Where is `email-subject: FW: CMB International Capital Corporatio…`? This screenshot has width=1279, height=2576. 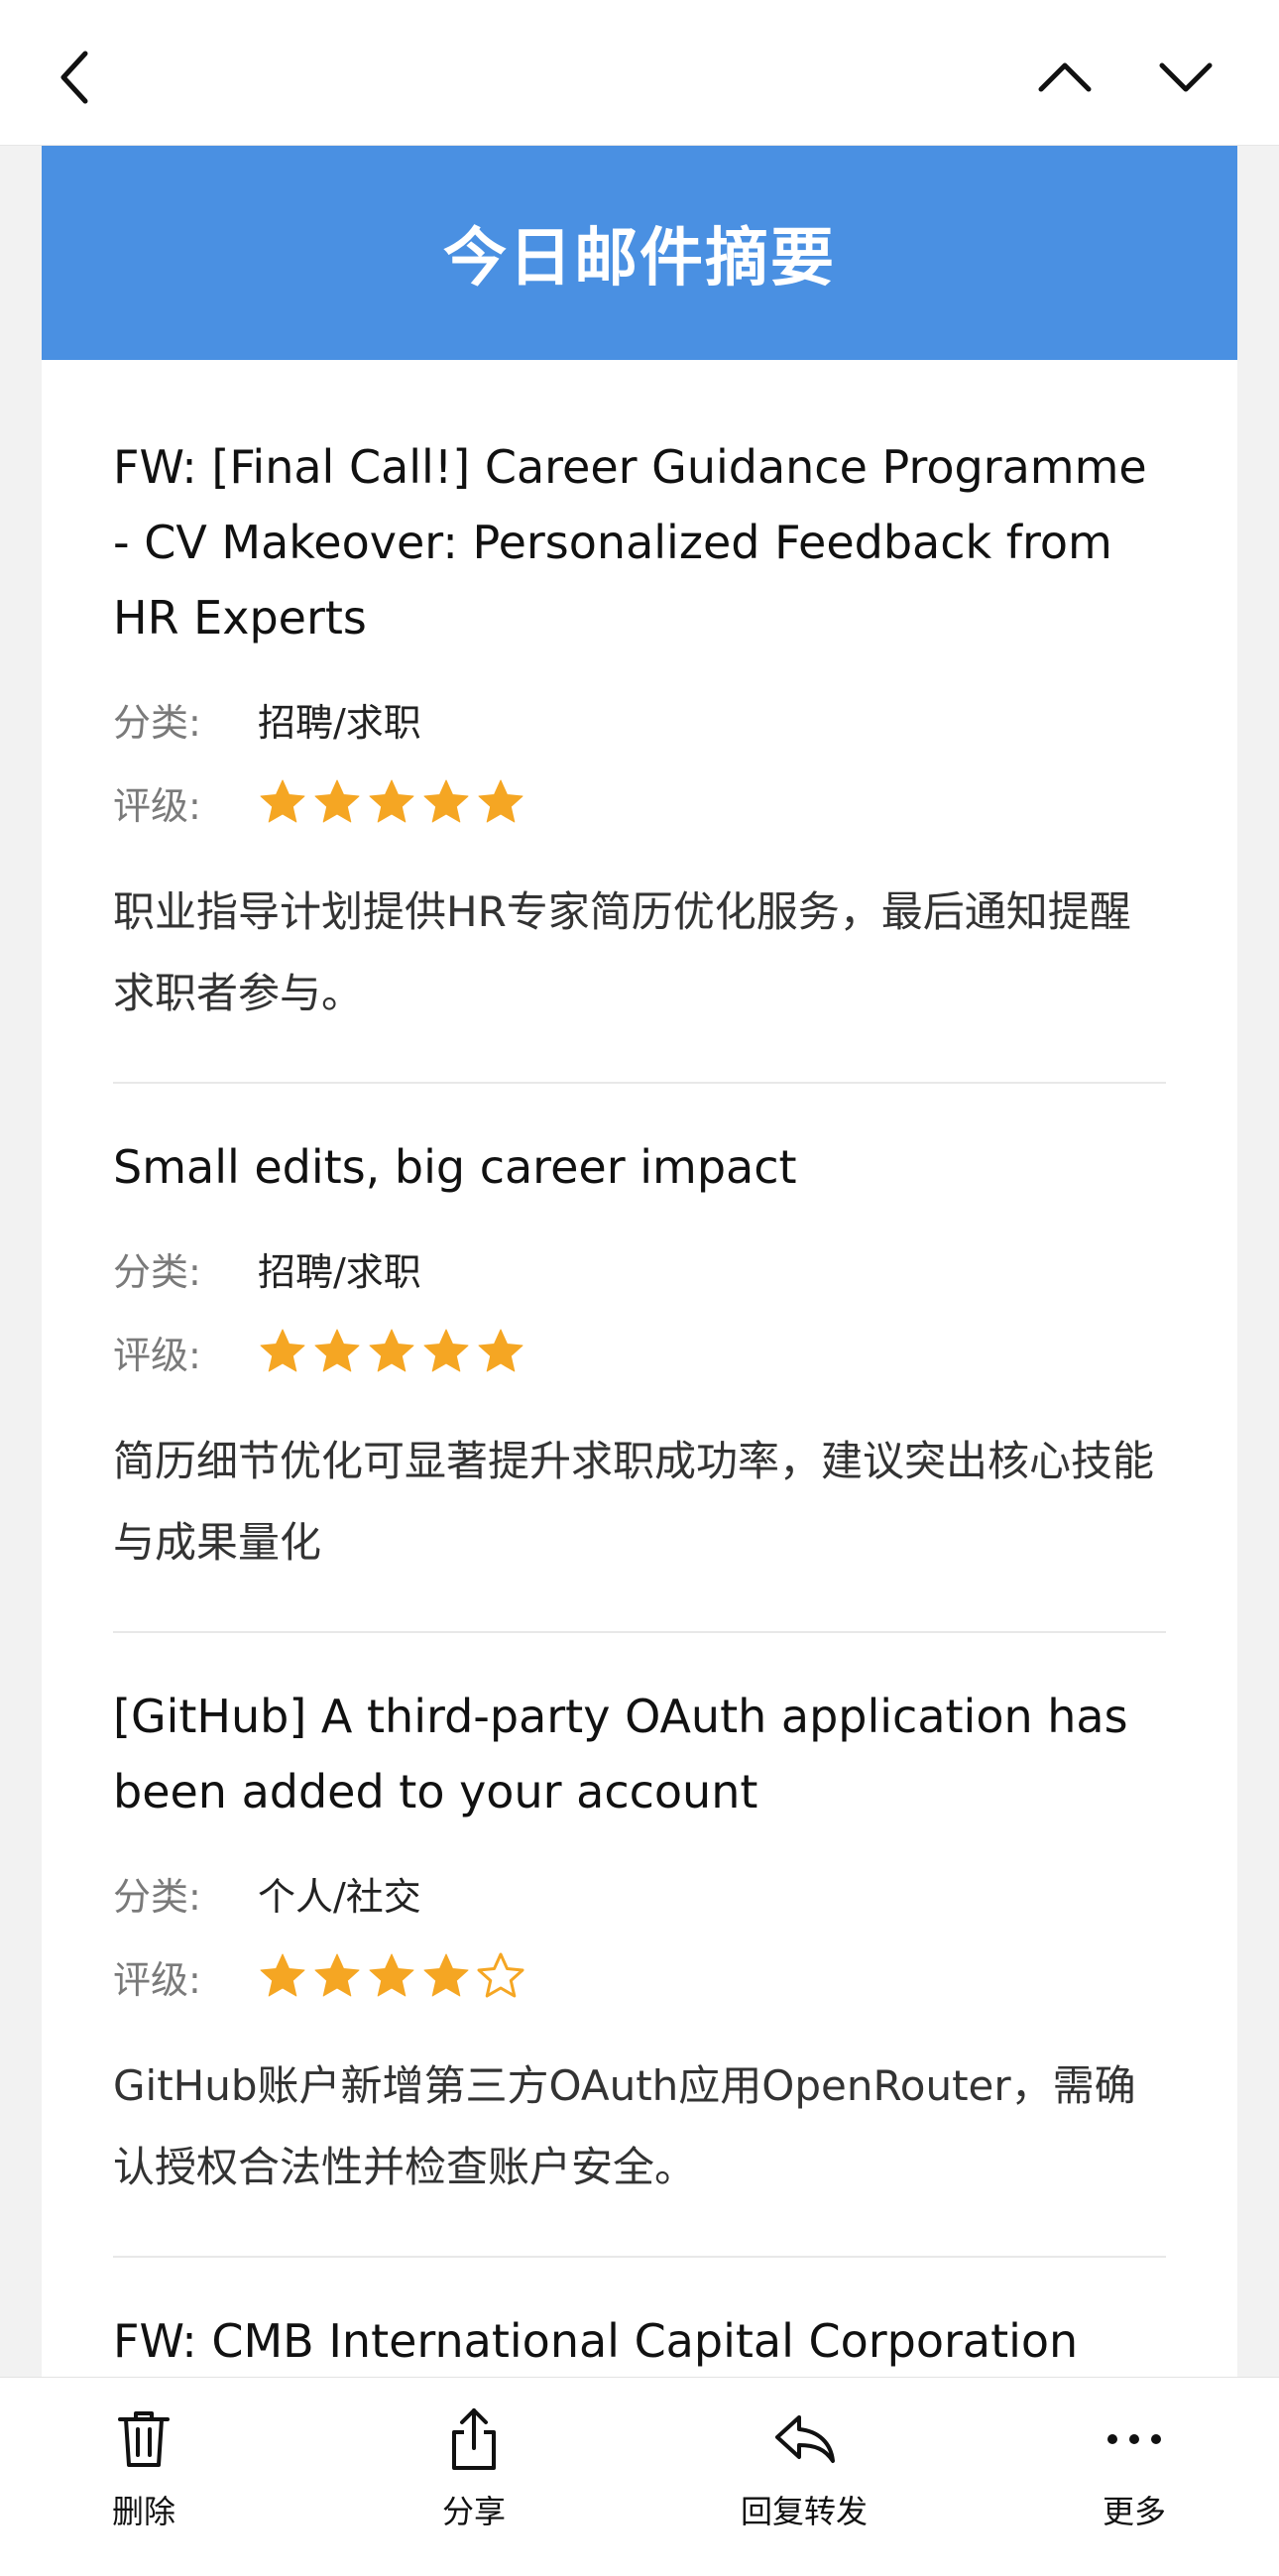
email-subject: FW: CMB International Capital Corporatio… is located at coordinates (640, 2340).